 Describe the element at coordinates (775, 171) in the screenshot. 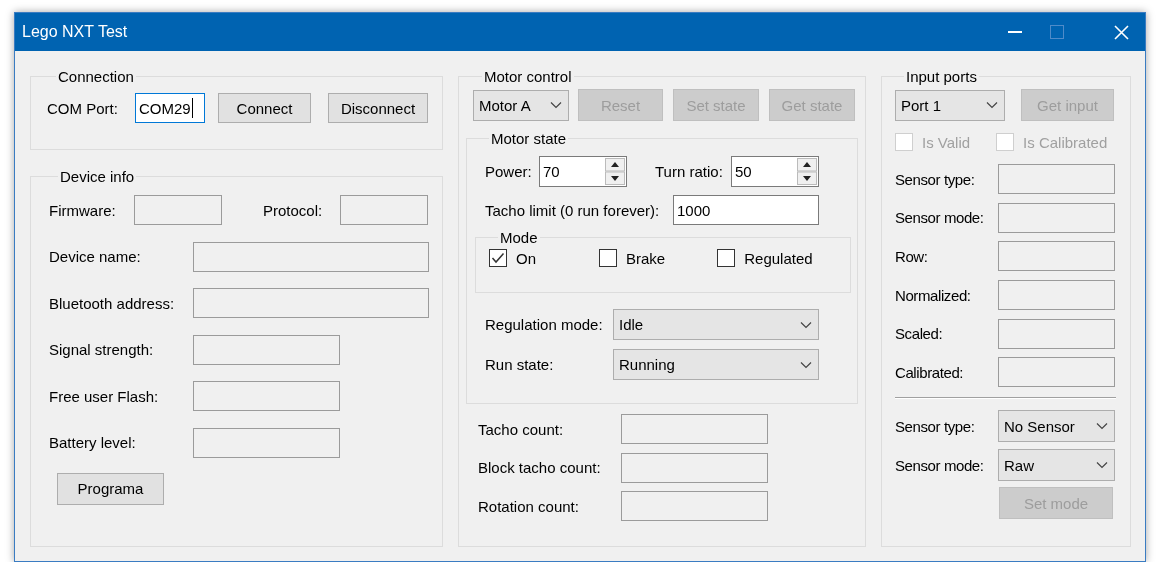

I see `number-field: 50` at that location.